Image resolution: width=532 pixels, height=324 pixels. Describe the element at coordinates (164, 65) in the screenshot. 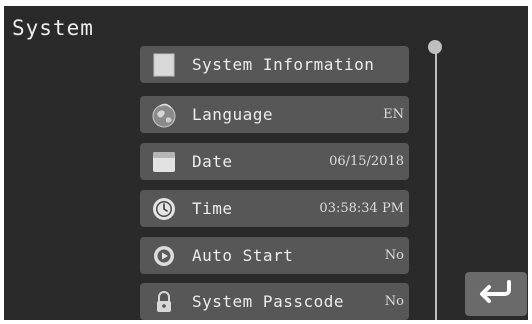

I see `info-square-icon` at that location.